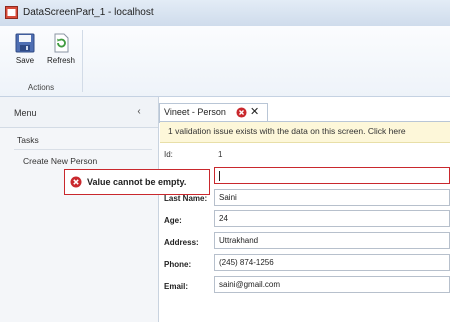 The width and height of the screenshot is (450, 322). What do you see at coordinates (83, 149) in the screenshot?
I see `section-divider` at bounding box center [83, 149].